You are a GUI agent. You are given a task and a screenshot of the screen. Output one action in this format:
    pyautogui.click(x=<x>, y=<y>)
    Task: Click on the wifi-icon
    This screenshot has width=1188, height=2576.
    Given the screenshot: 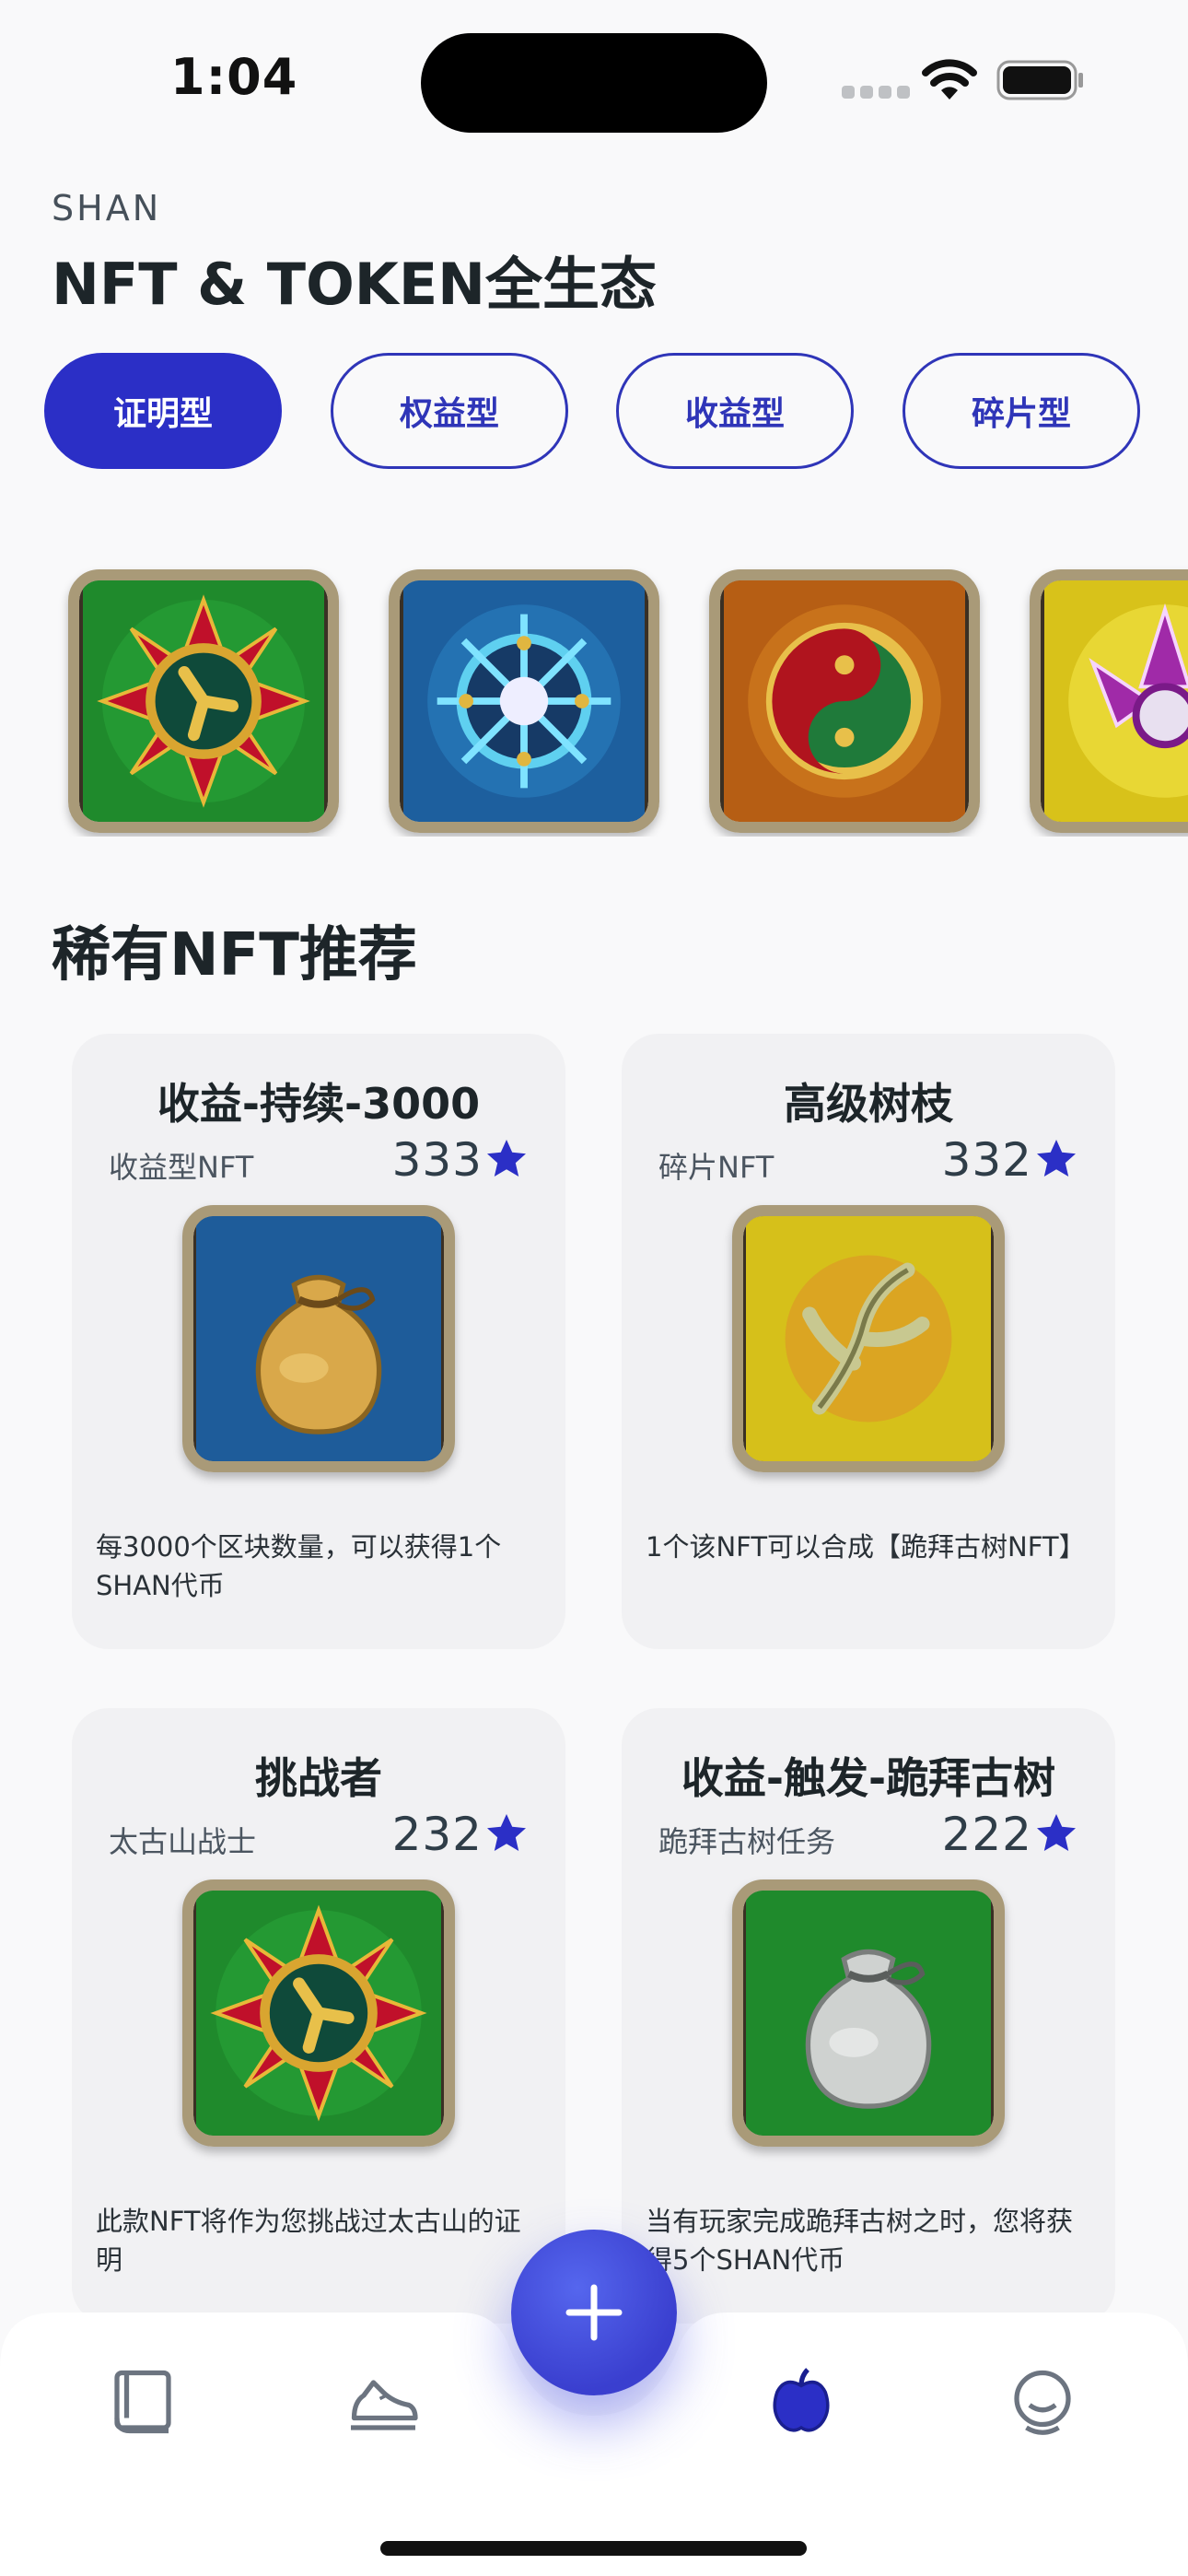 What is the action you would take?
    pyautogui.click(x=949, y=79)
    